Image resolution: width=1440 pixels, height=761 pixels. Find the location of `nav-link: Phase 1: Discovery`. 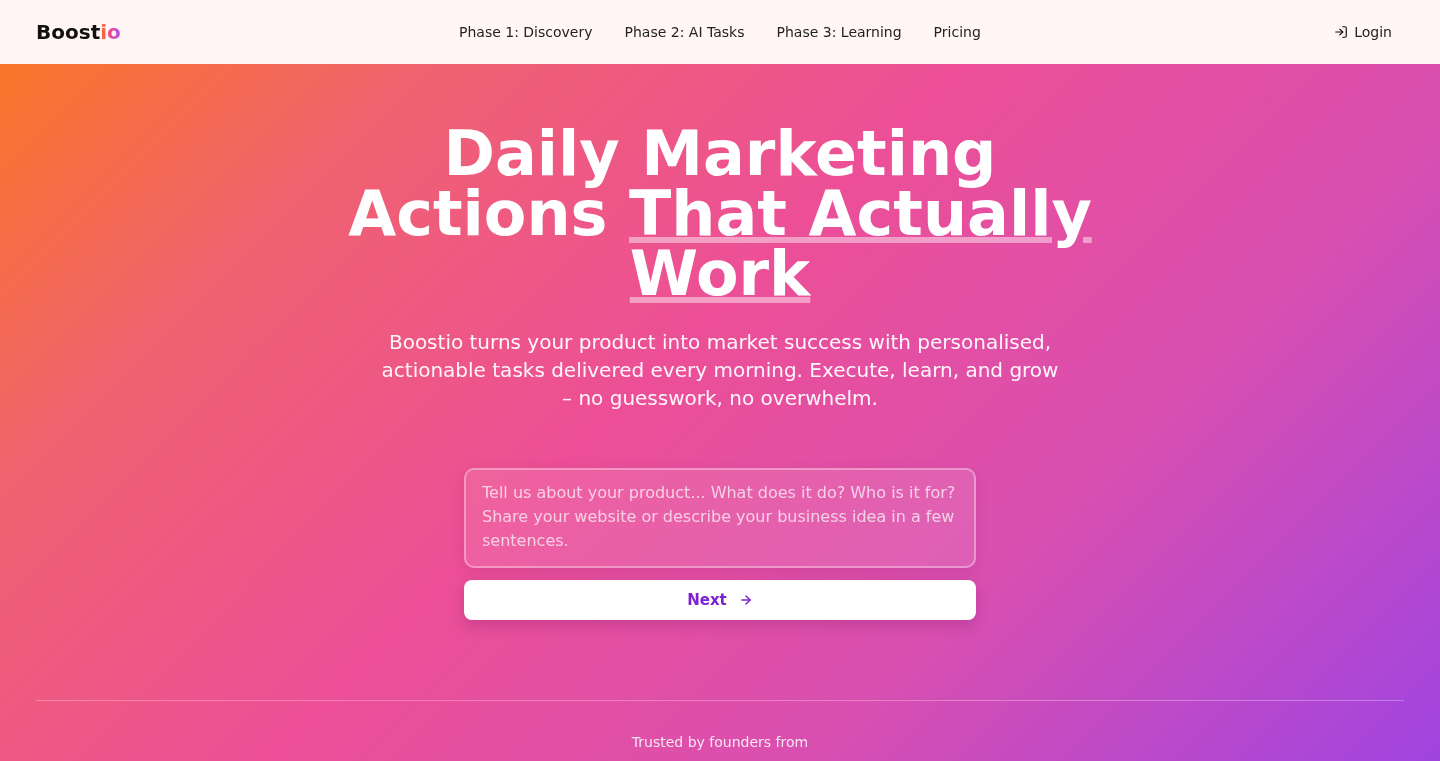

nav-link: Phase 1: Discovery is located at coordinates (526, 32).